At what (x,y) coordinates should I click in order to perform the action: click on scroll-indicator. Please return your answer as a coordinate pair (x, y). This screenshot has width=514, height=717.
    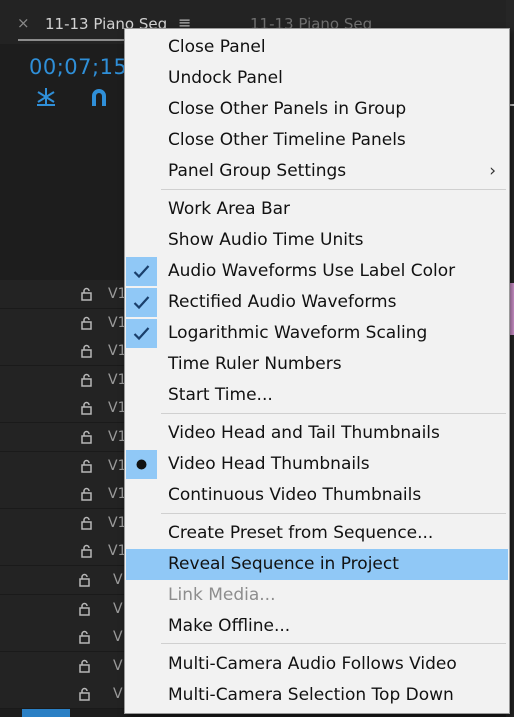
    Looking at the image, I should click on (46, 713).